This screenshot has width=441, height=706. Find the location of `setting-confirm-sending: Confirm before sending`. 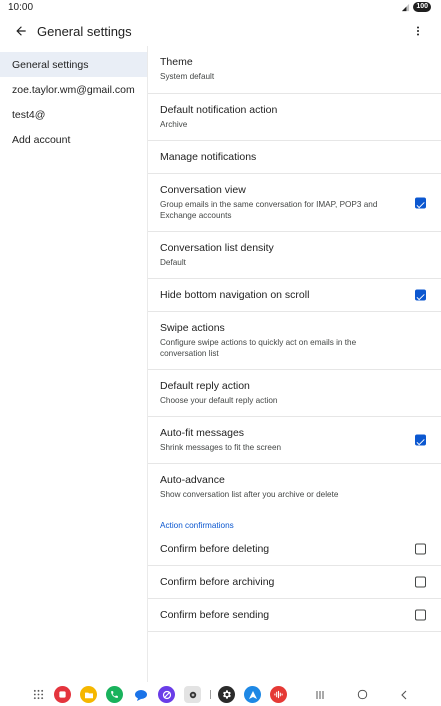

setting-confirm-sending: Confirm before sending is located at coordinates (294, 615).